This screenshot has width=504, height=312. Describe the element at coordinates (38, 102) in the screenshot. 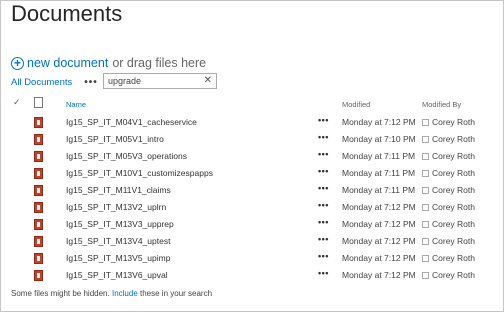

I see `document-type-icon` at that location.